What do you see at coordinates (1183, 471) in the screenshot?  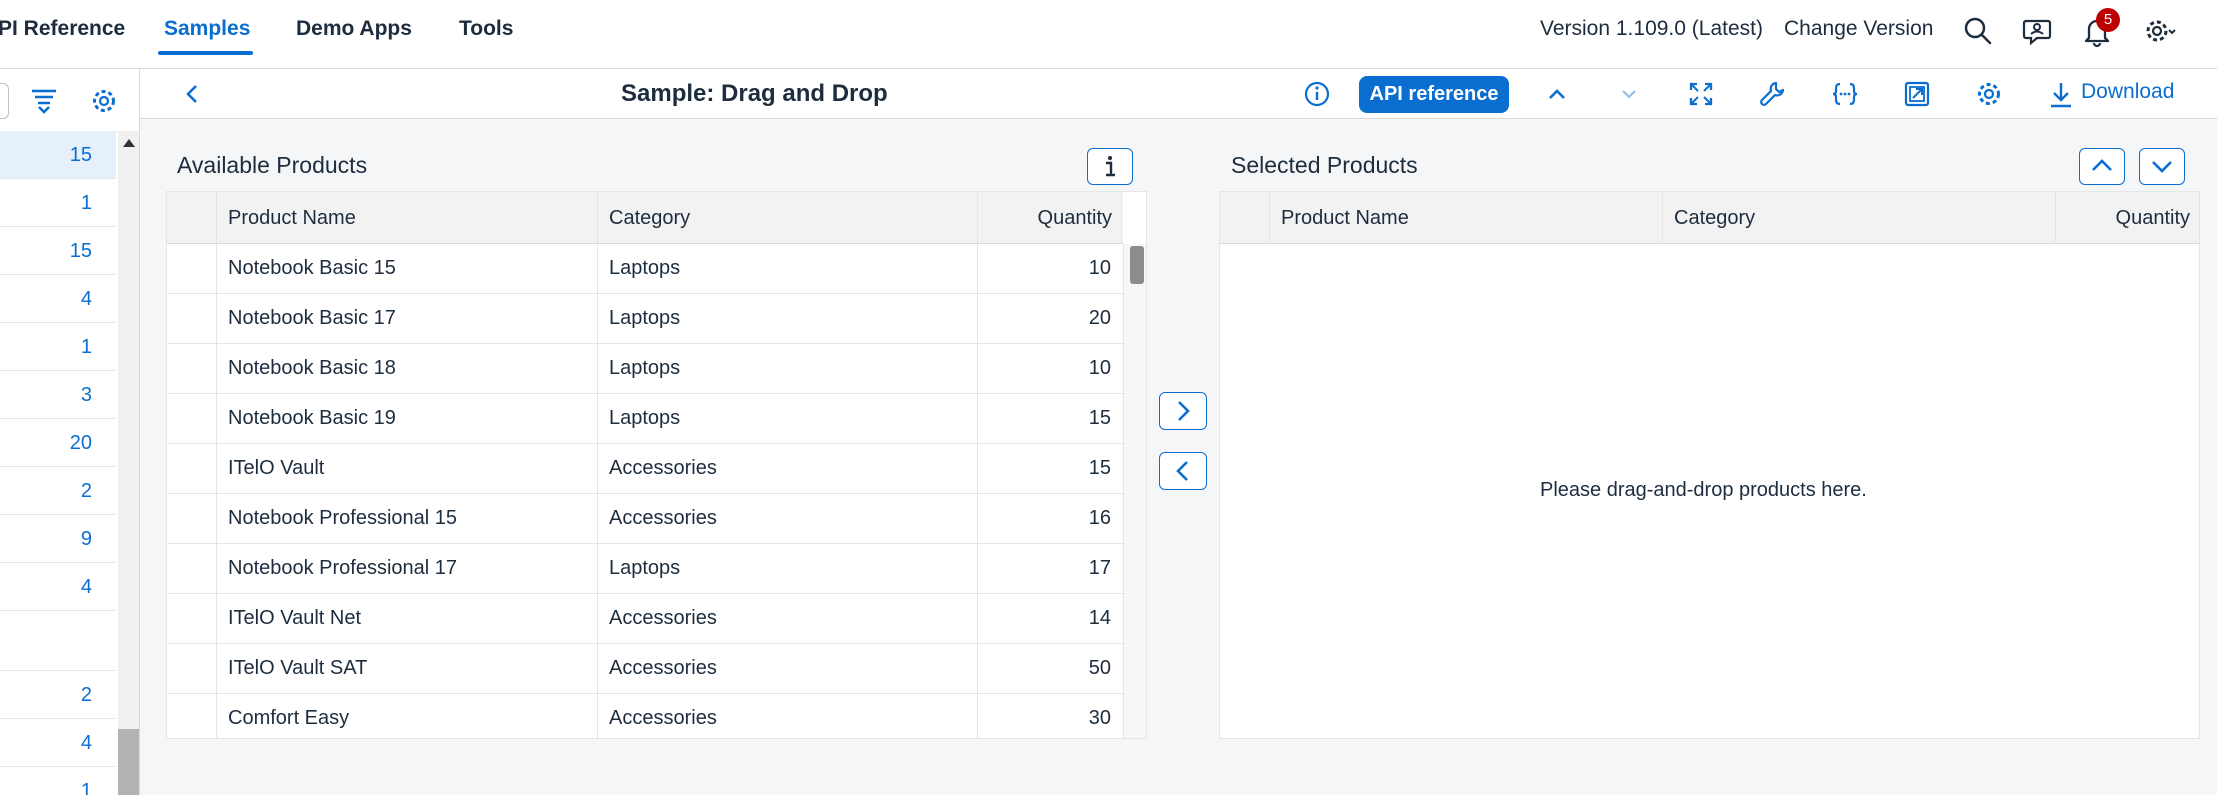 I see `move-to-available-button` at bounding box center [1183, 471].